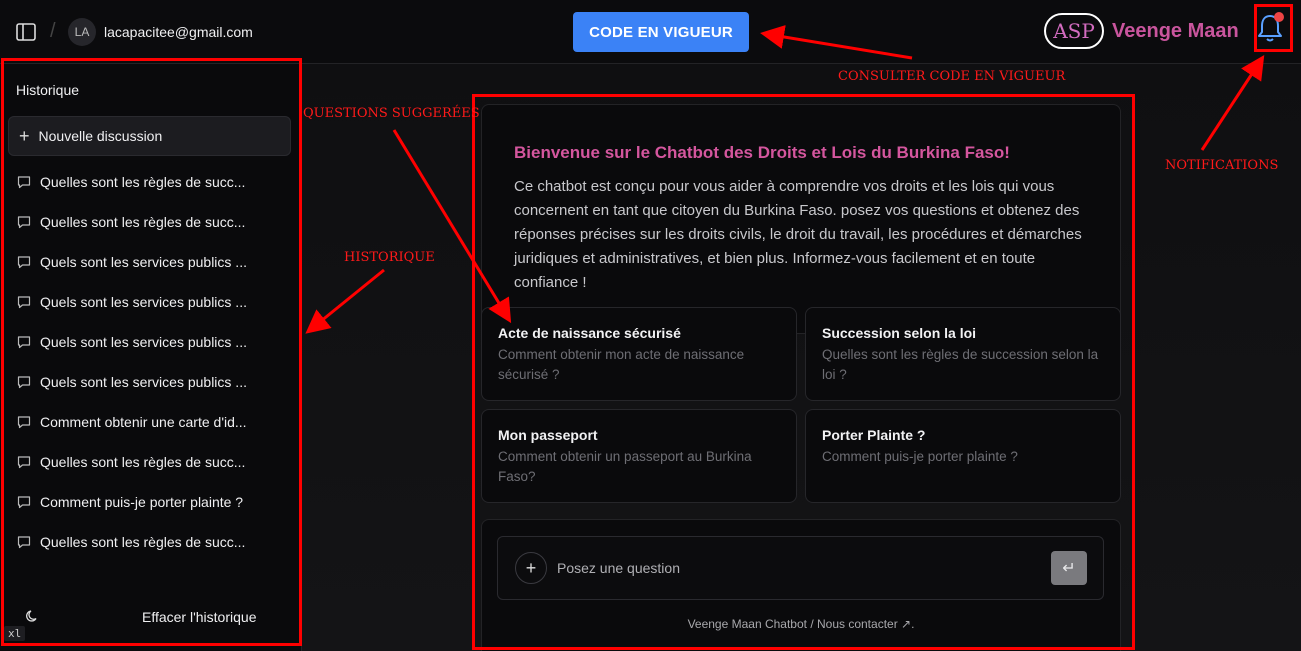 The height and width of the screenshot is (651, 1301). I want to click on annotation-box-notifications, so click(1273, 28).